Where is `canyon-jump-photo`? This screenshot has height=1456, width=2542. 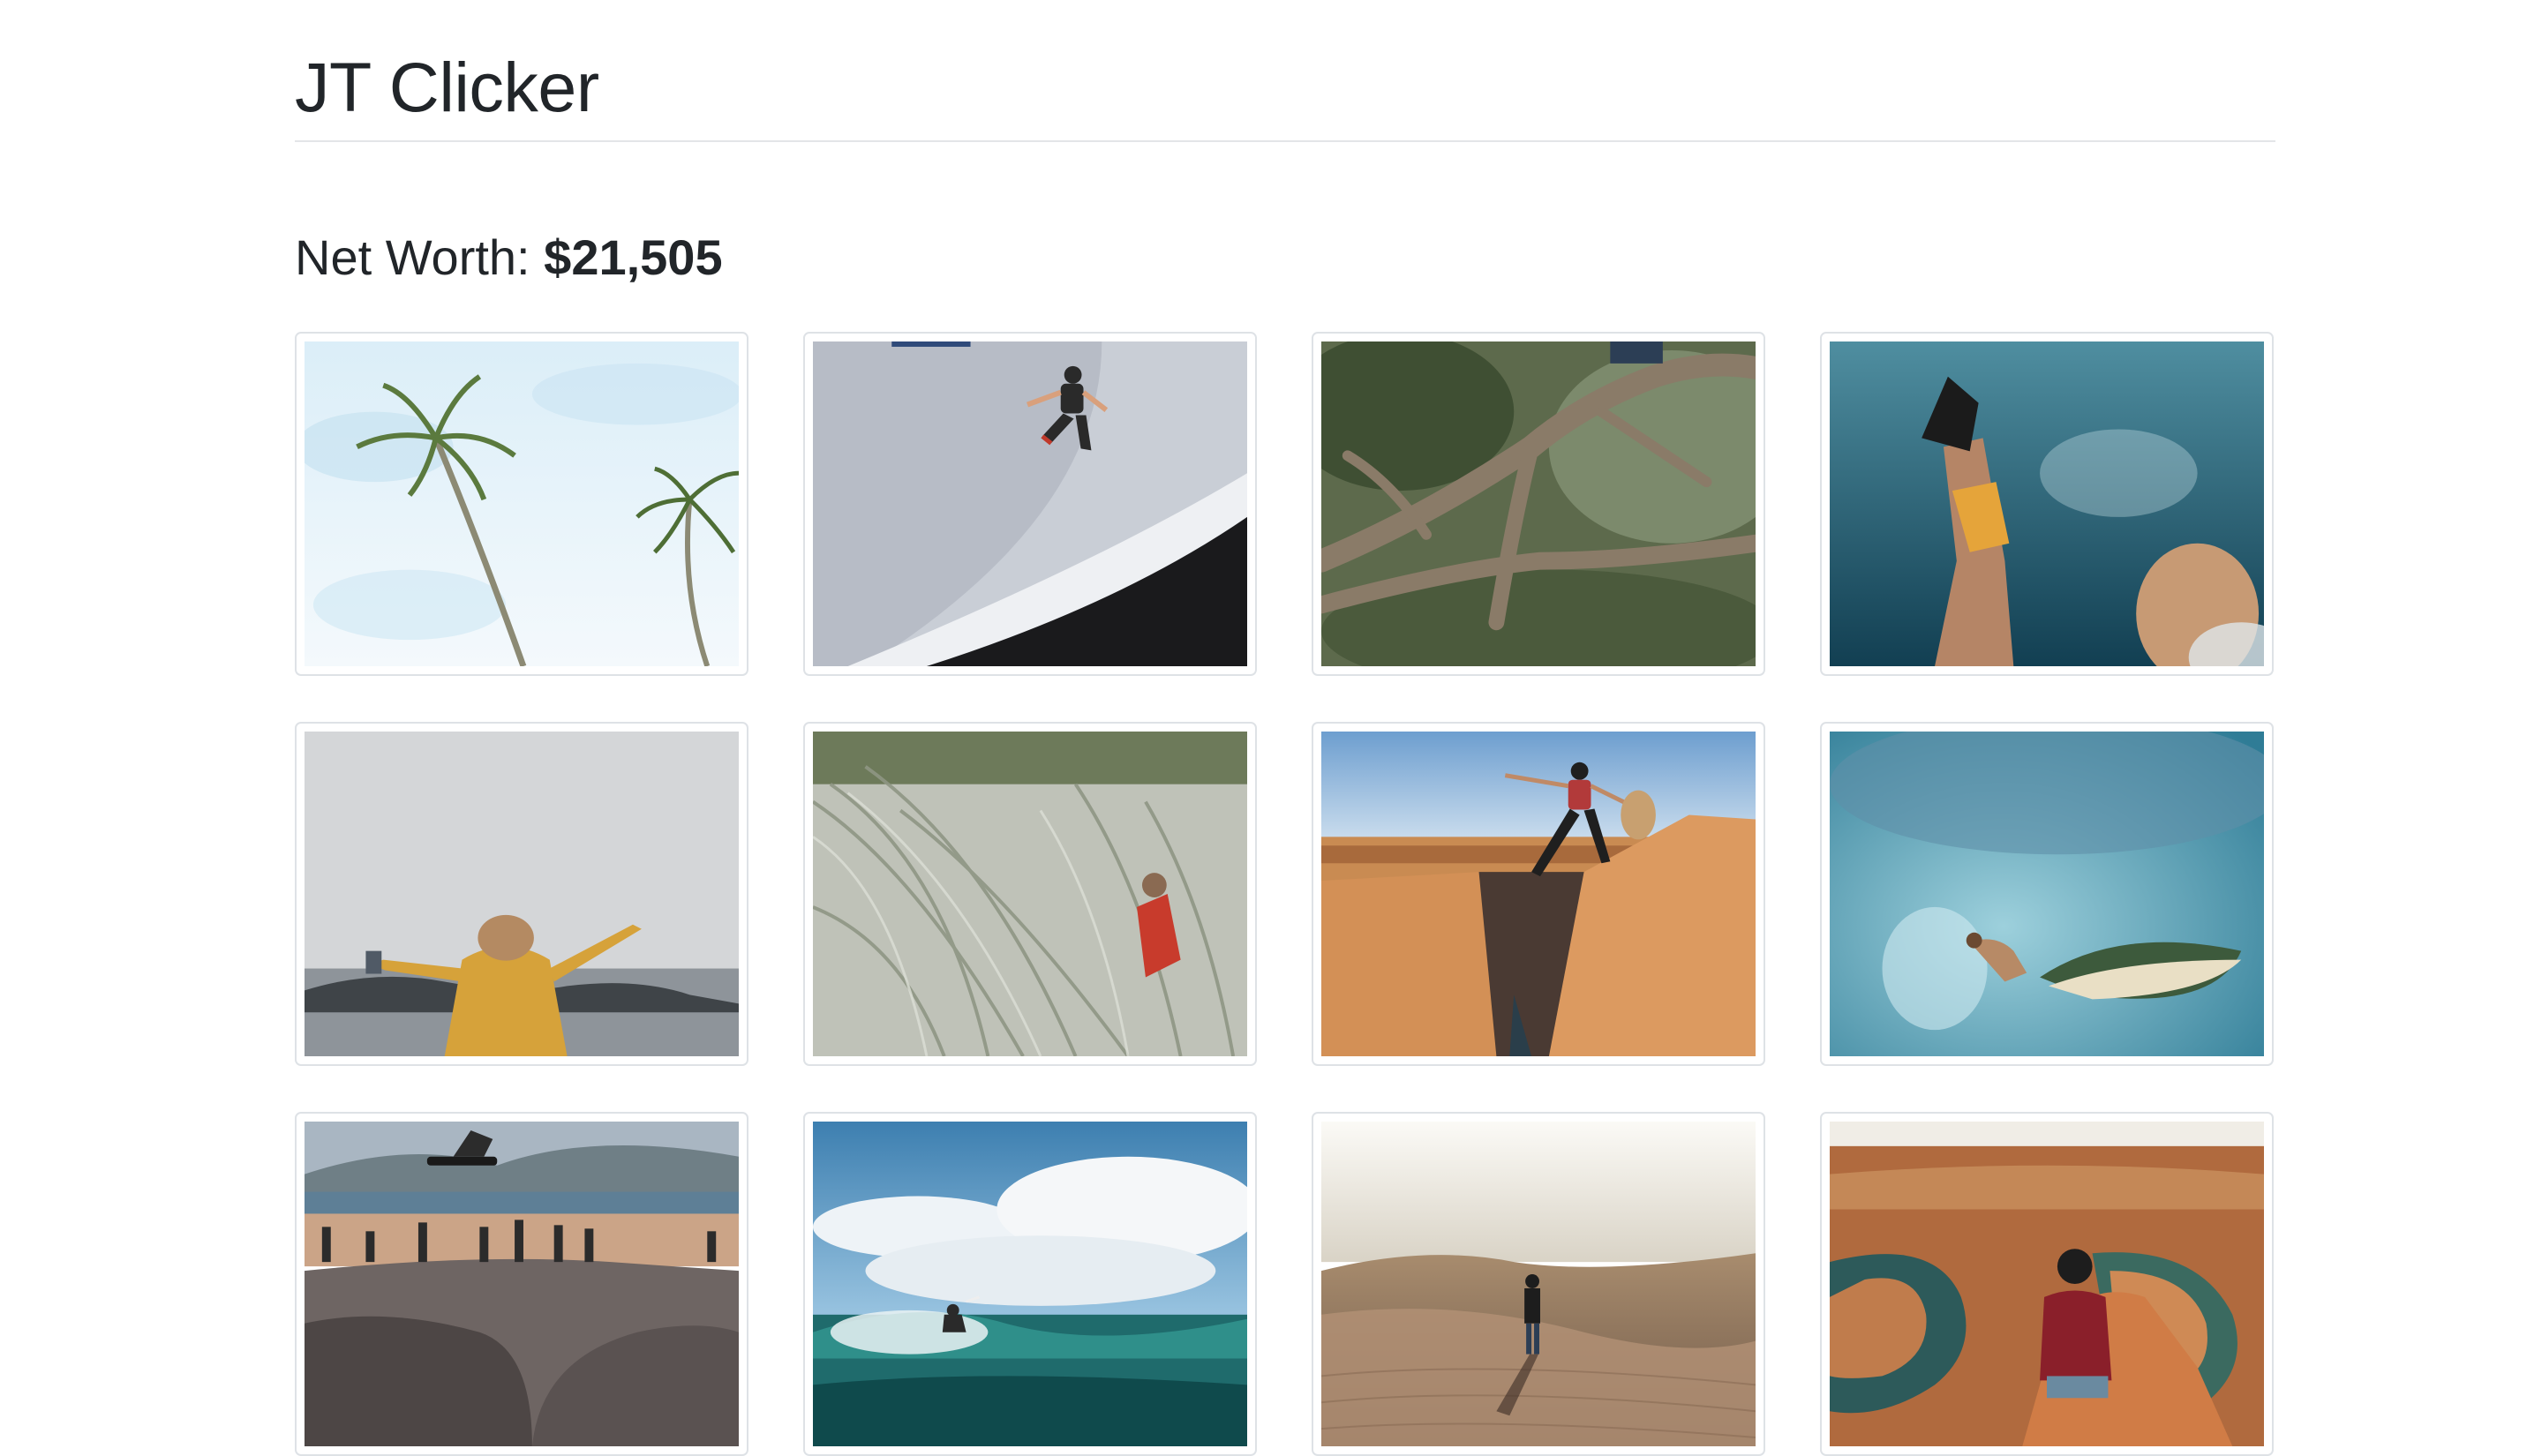
canyon-jump-photo is located at coordinates (1538, 894).